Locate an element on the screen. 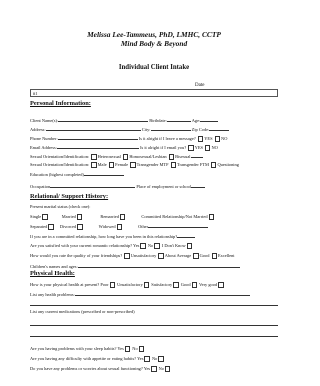 This screenshot has width=320, height=386. widowed-checkbox is located at coordinates (119, 227).